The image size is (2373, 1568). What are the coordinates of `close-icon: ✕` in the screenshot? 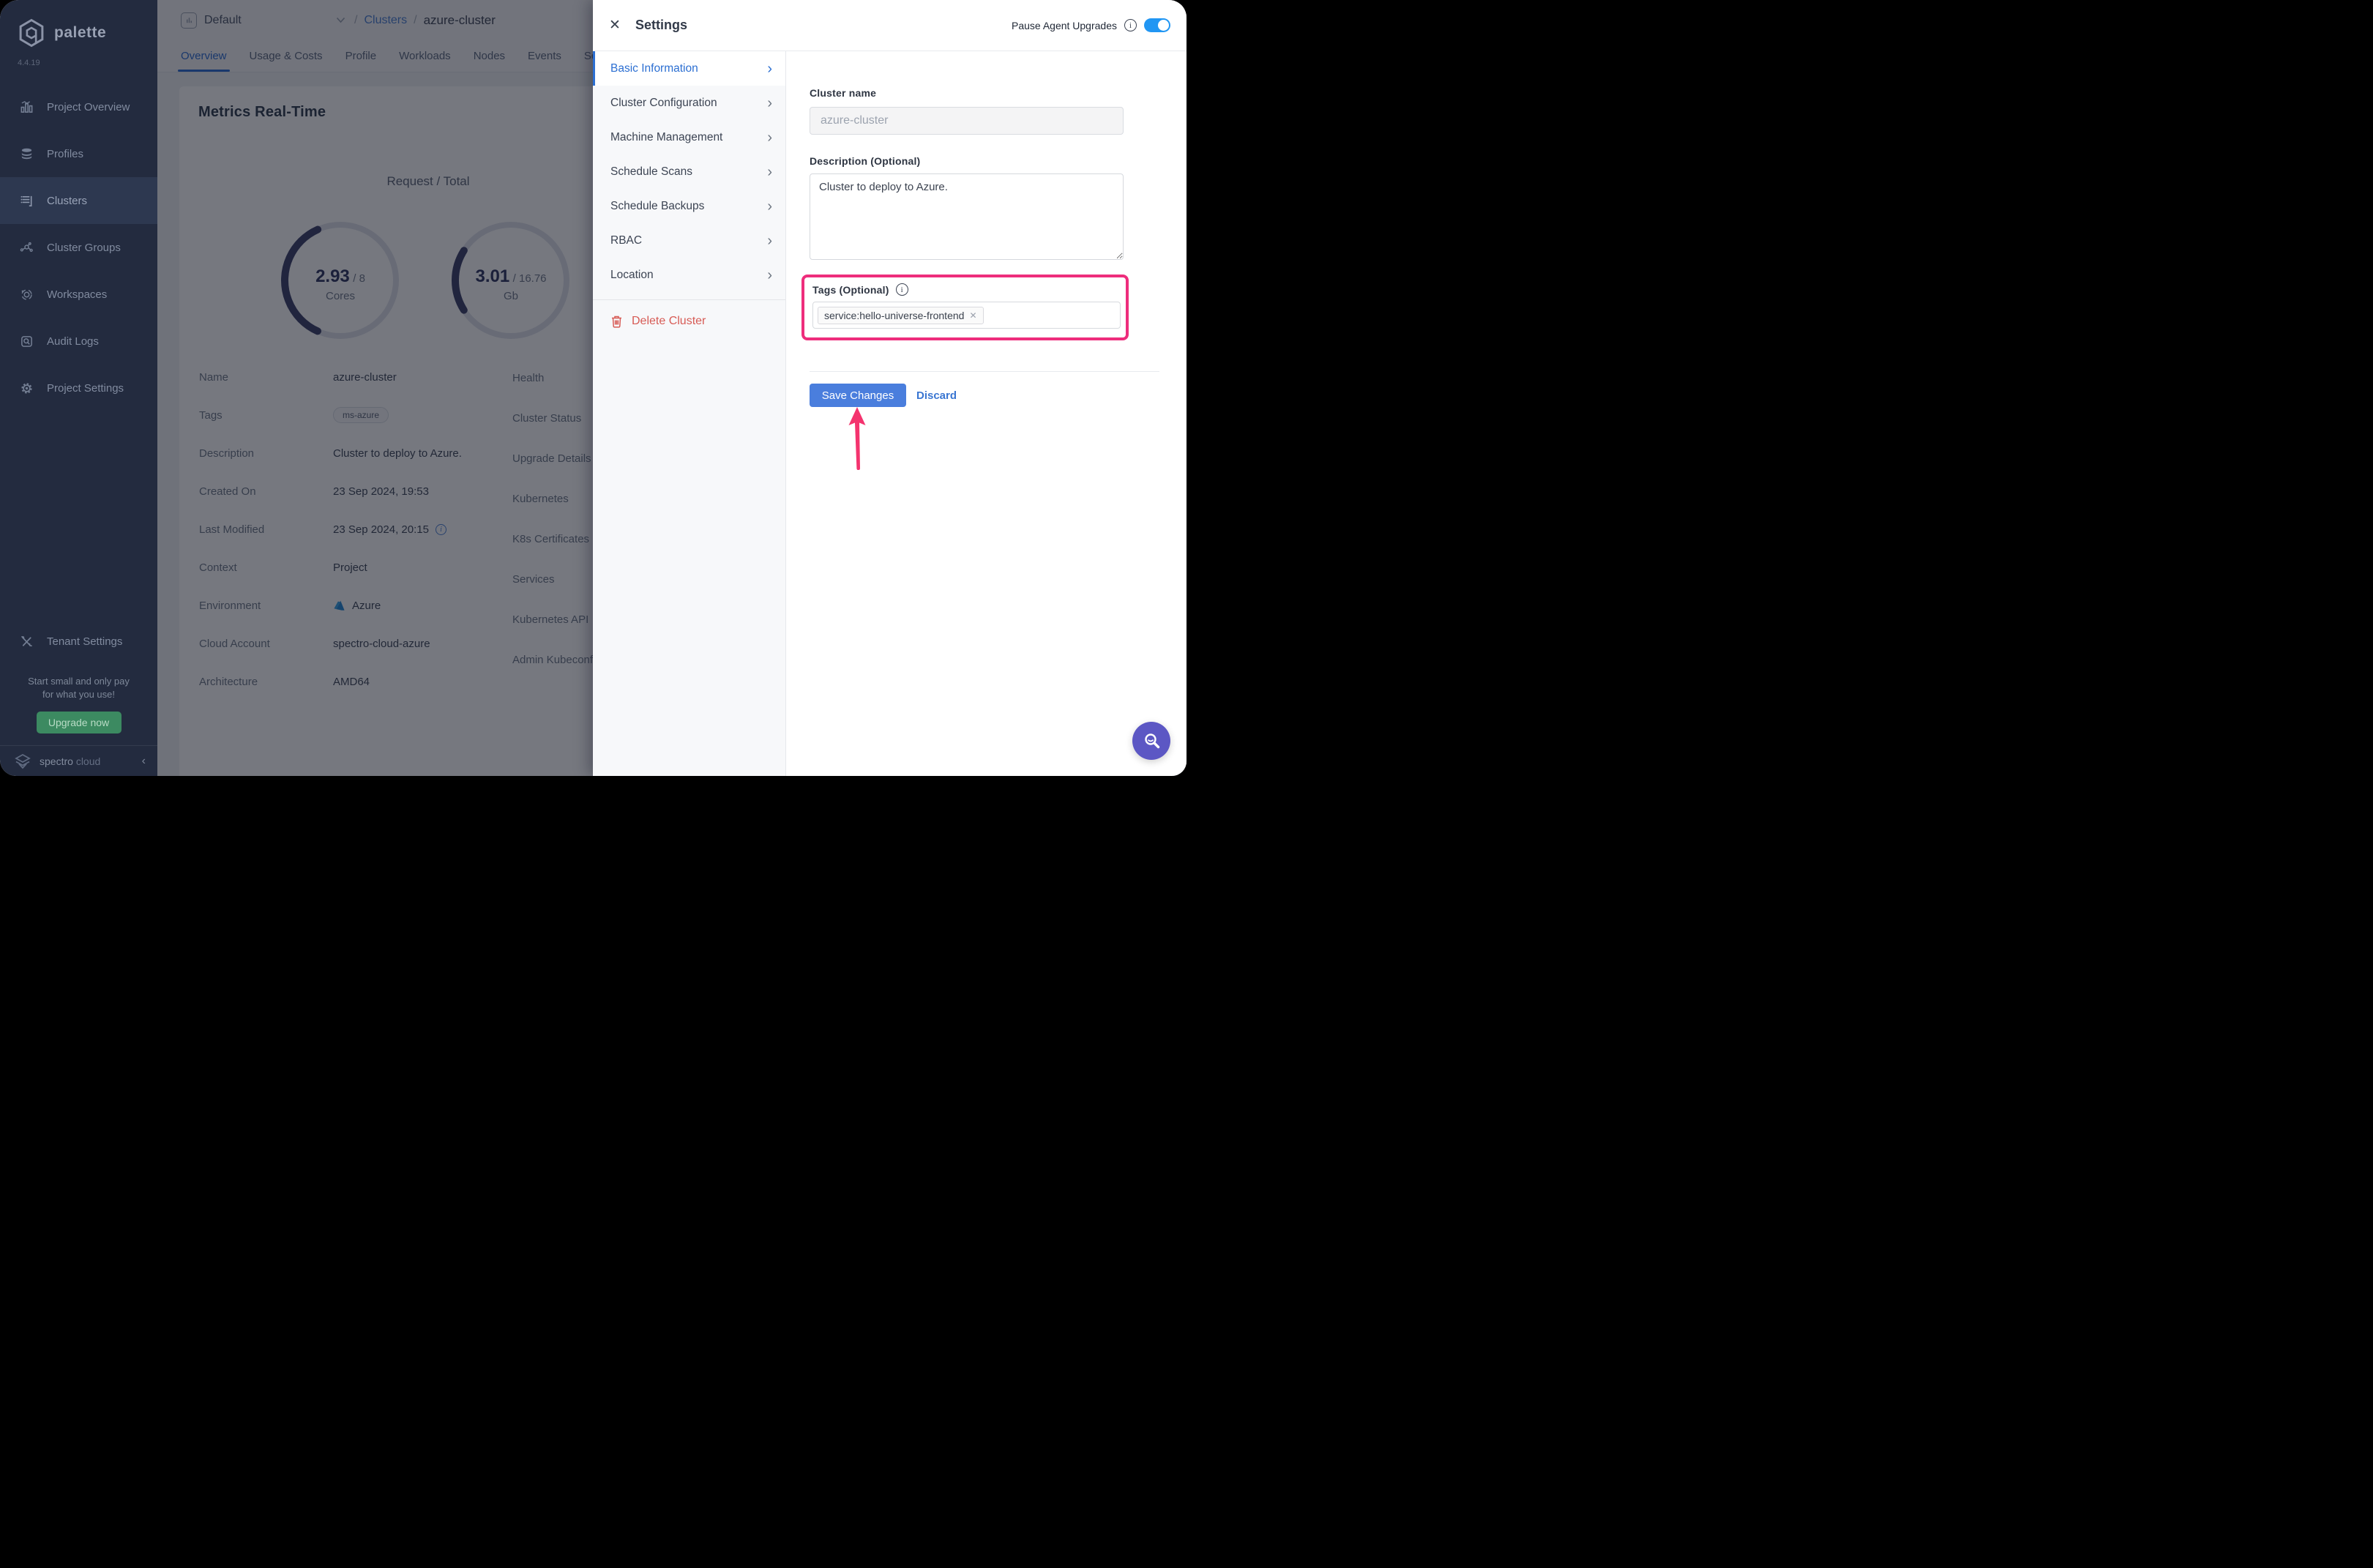 It's located at (619, 25).